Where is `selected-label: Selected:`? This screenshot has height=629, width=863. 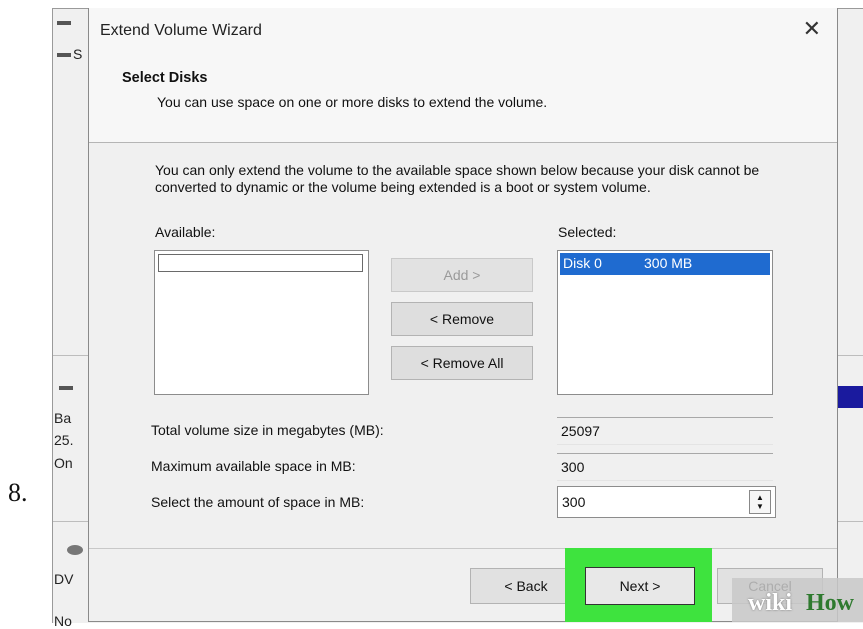 selected-label: Selected: is located at coordinates (587, 232).